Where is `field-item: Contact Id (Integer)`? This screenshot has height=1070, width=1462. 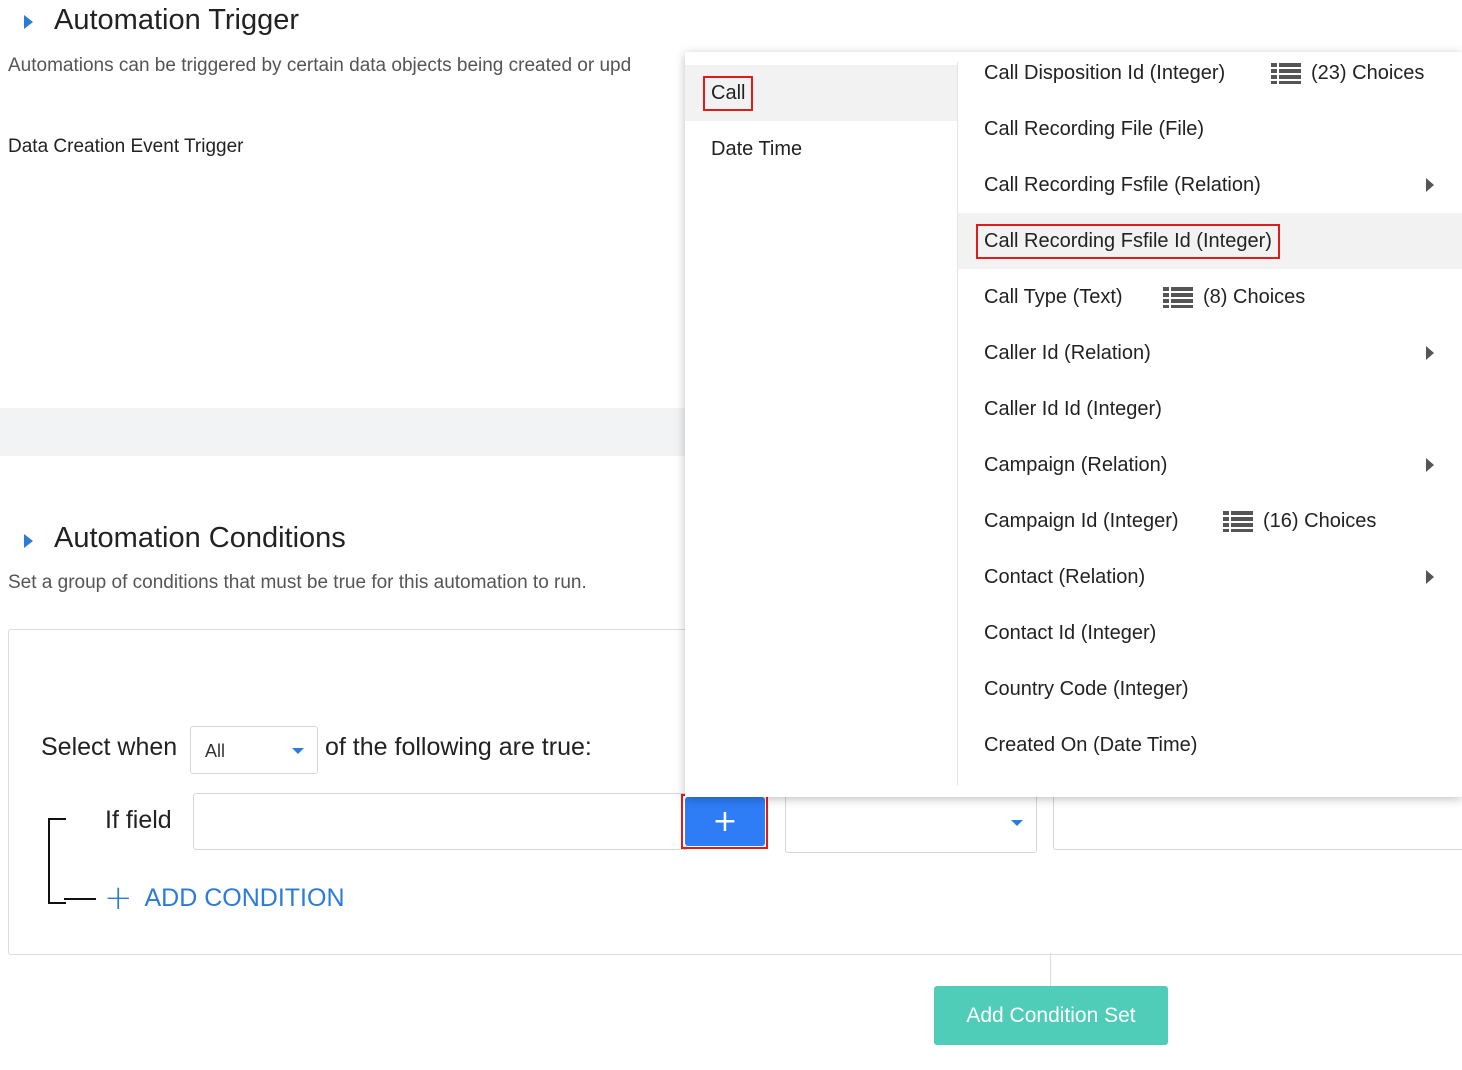
field-item: Contact Id (Integer) is located at coordinates (1210, 633).